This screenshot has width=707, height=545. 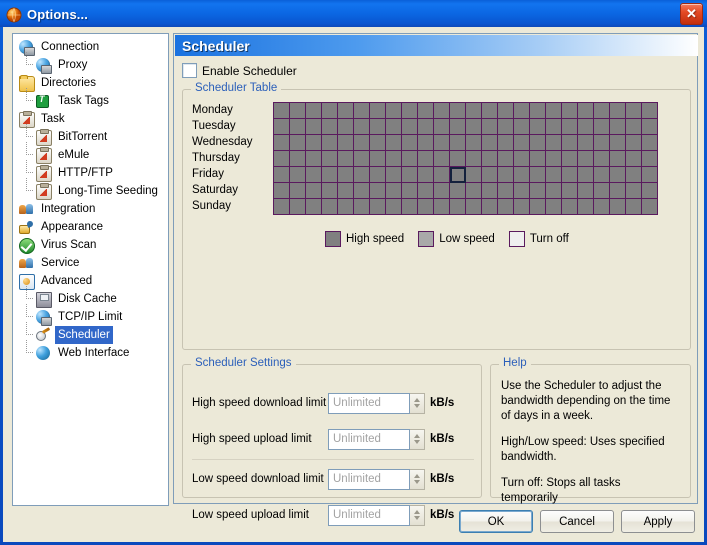 What do you see at coordinates (691, 14) in the screenshot?
I see `close-icon: ✕` at bounding box center [691, 14].